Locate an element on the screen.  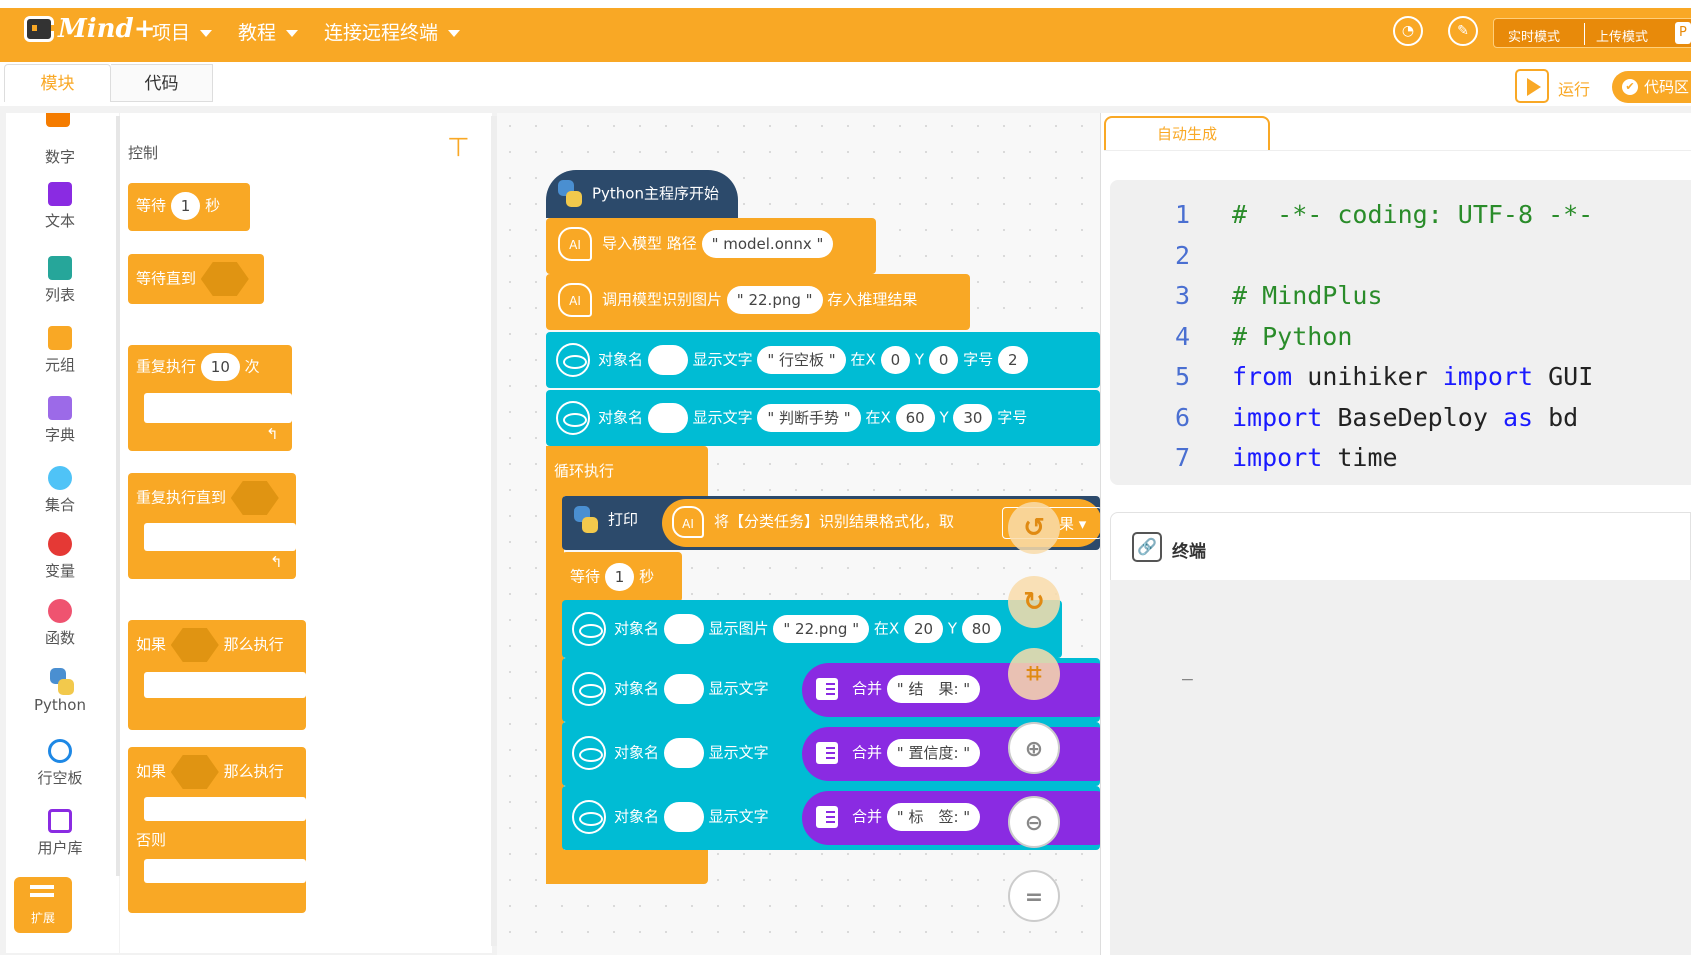
loop-block: 循环执行 is located at coordinates (627, 471).